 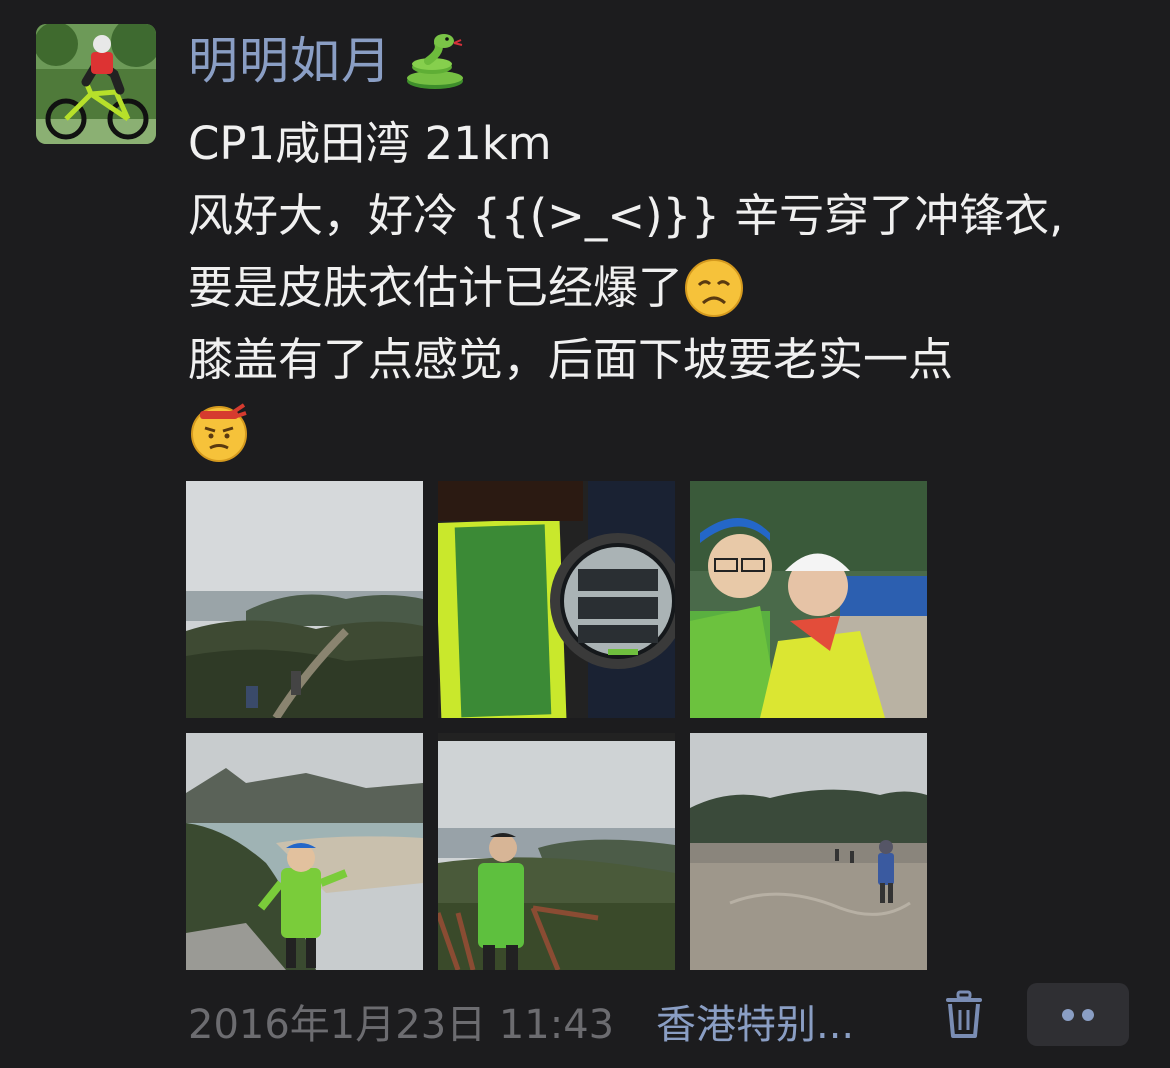 What do you see at coordinates (304, 599) in the screenshot?
I see `photo-hill-view` at bounding box center [304, 599].